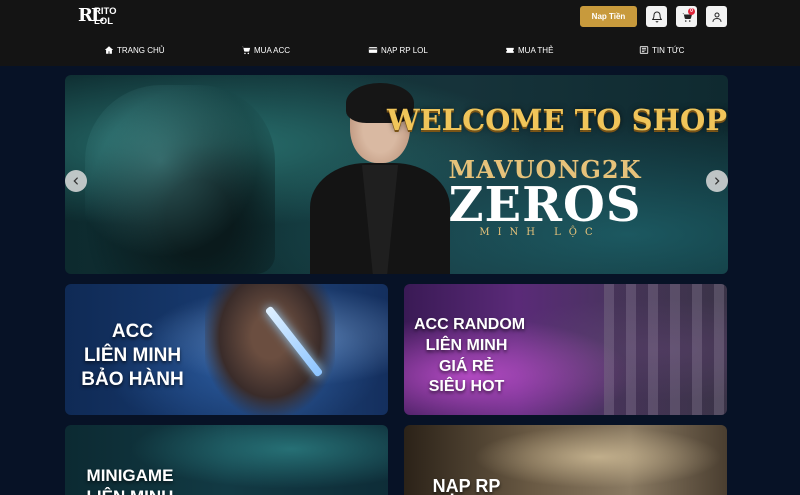 The width and height of the screenshot is (800, 495). I want to click on nav-item-label: NẠP RP LOL, so click(404, 50).